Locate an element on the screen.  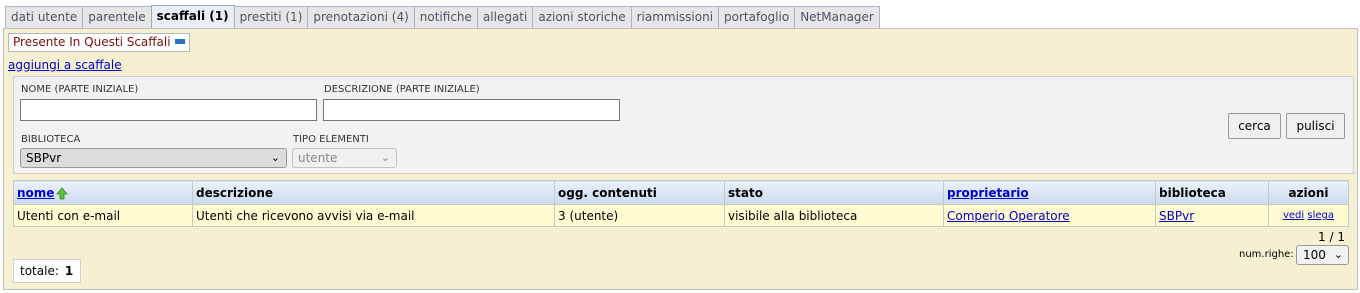
pager-status: 1 / 1 is located at coordinates (1331, 237).